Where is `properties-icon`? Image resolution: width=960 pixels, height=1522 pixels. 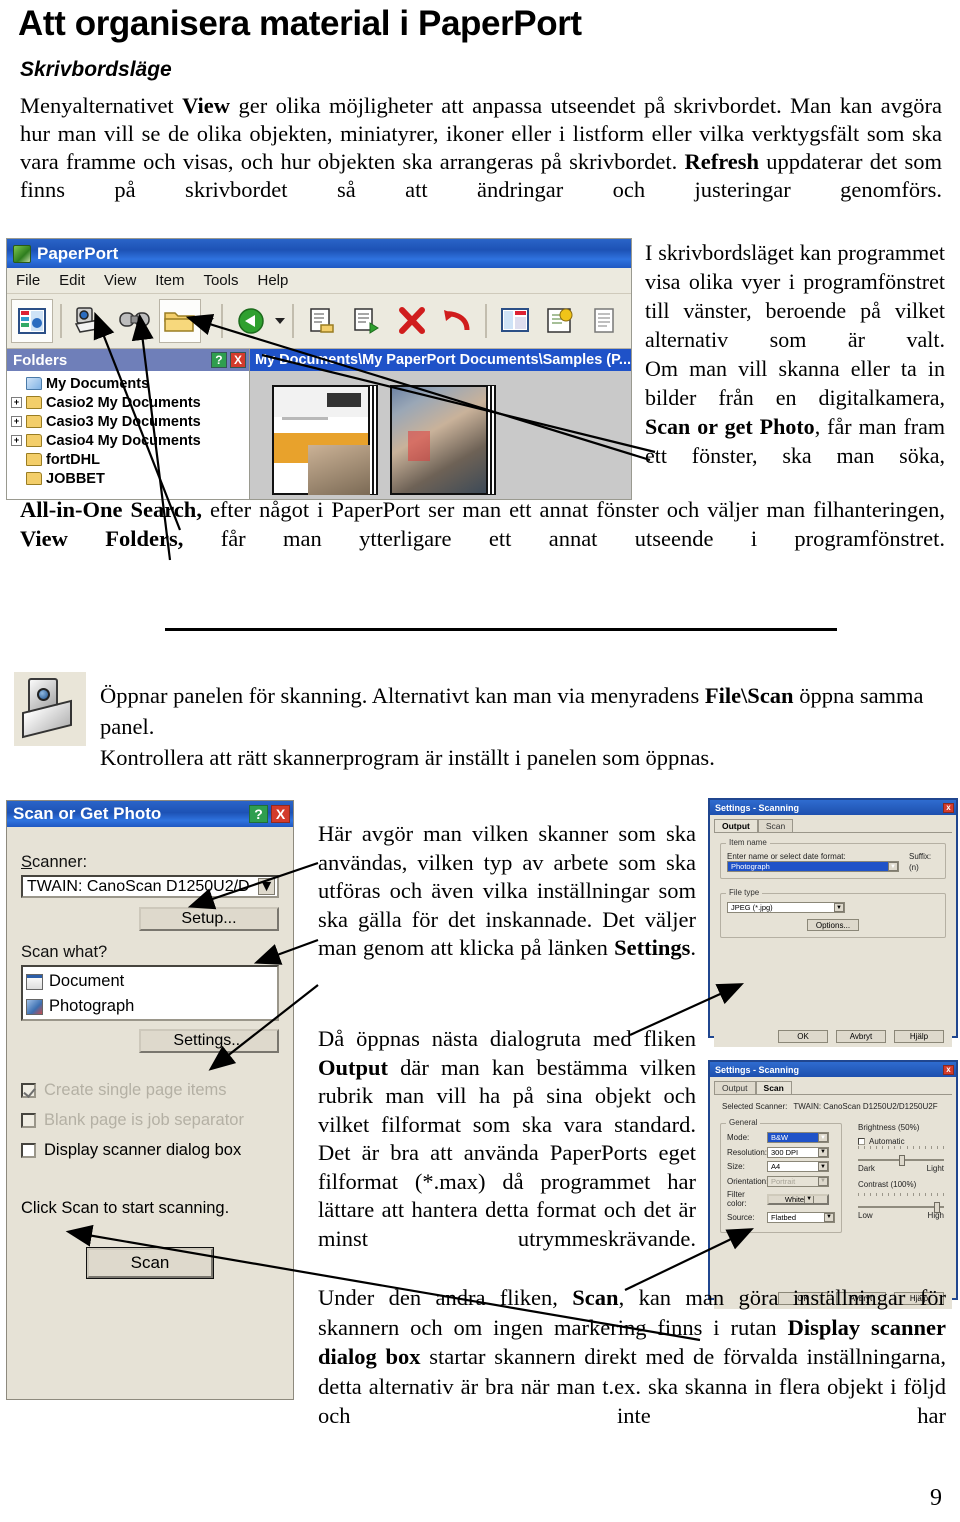
properties-icon is located at coordinates (515, 321).